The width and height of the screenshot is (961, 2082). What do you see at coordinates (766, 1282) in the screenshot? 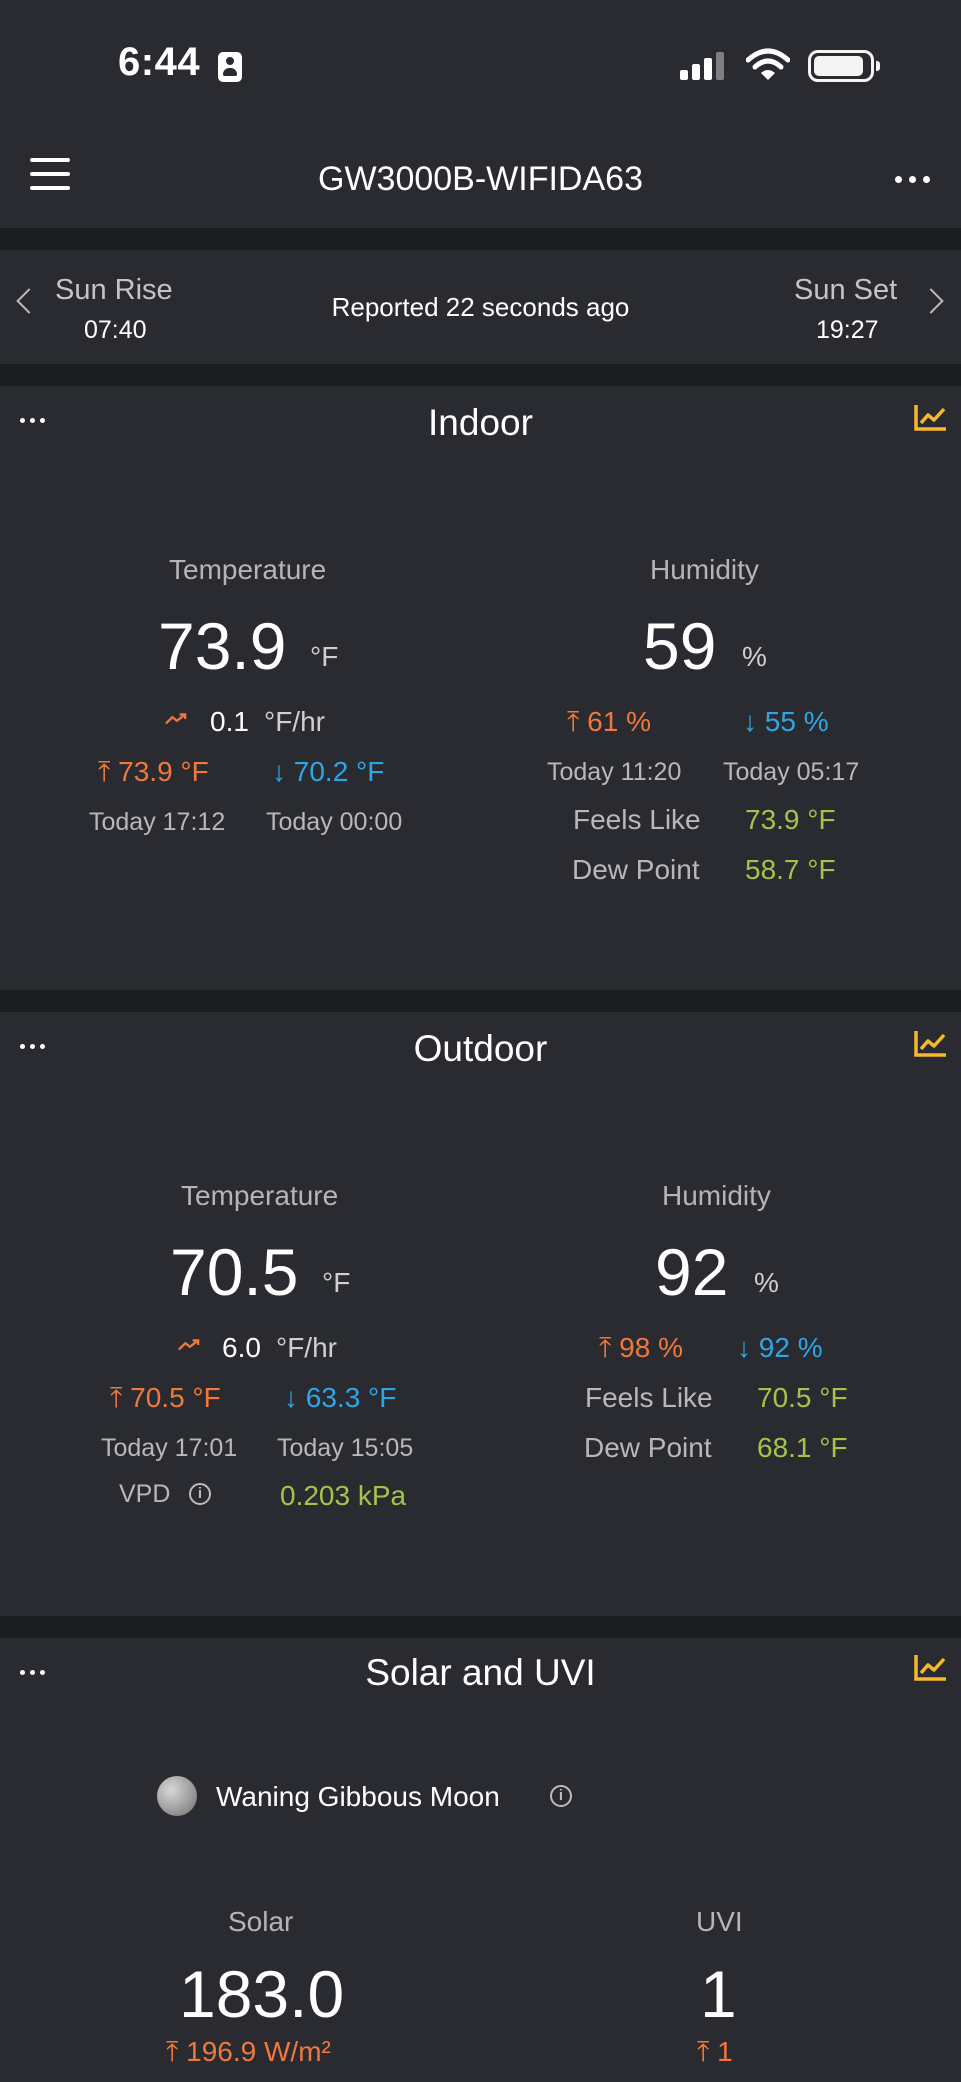
I see `outdoor-humidity-unit: %` at bounding box center [766, 1282].